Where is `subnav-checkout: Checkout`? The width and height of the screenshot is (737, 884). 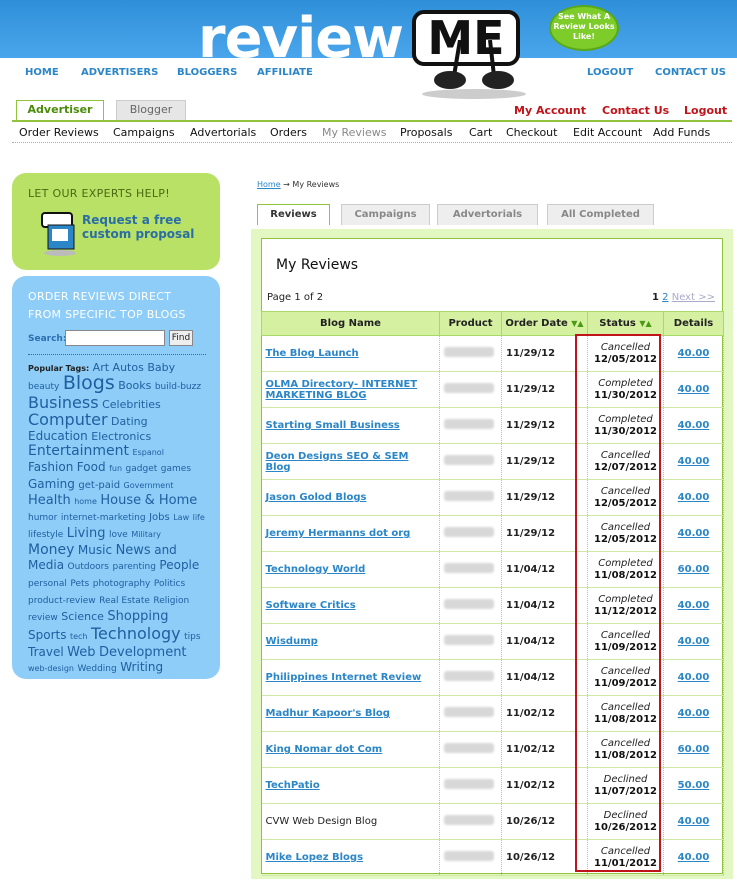 subnav-checkout: Checkout is located at coordinates (531, 132).